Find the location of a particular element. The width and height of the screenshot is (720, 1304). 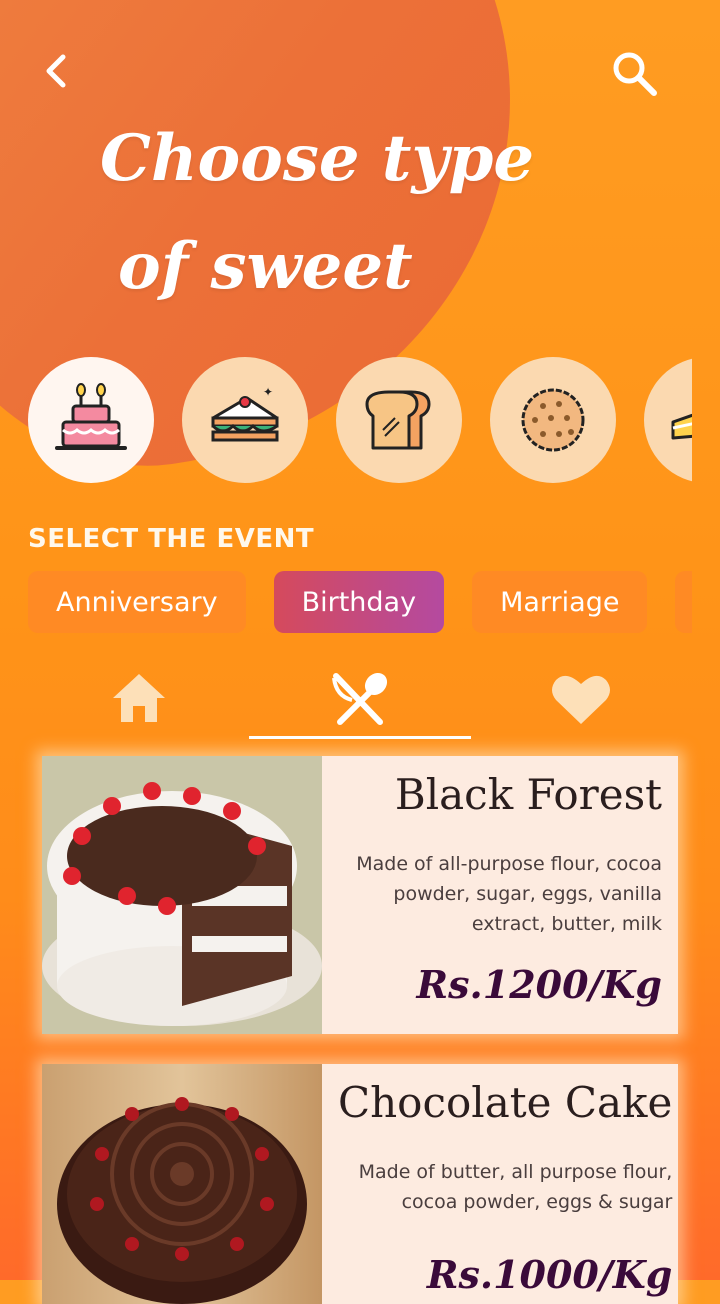

category-sandwich: ✦ is located at coordinates (245, 420).